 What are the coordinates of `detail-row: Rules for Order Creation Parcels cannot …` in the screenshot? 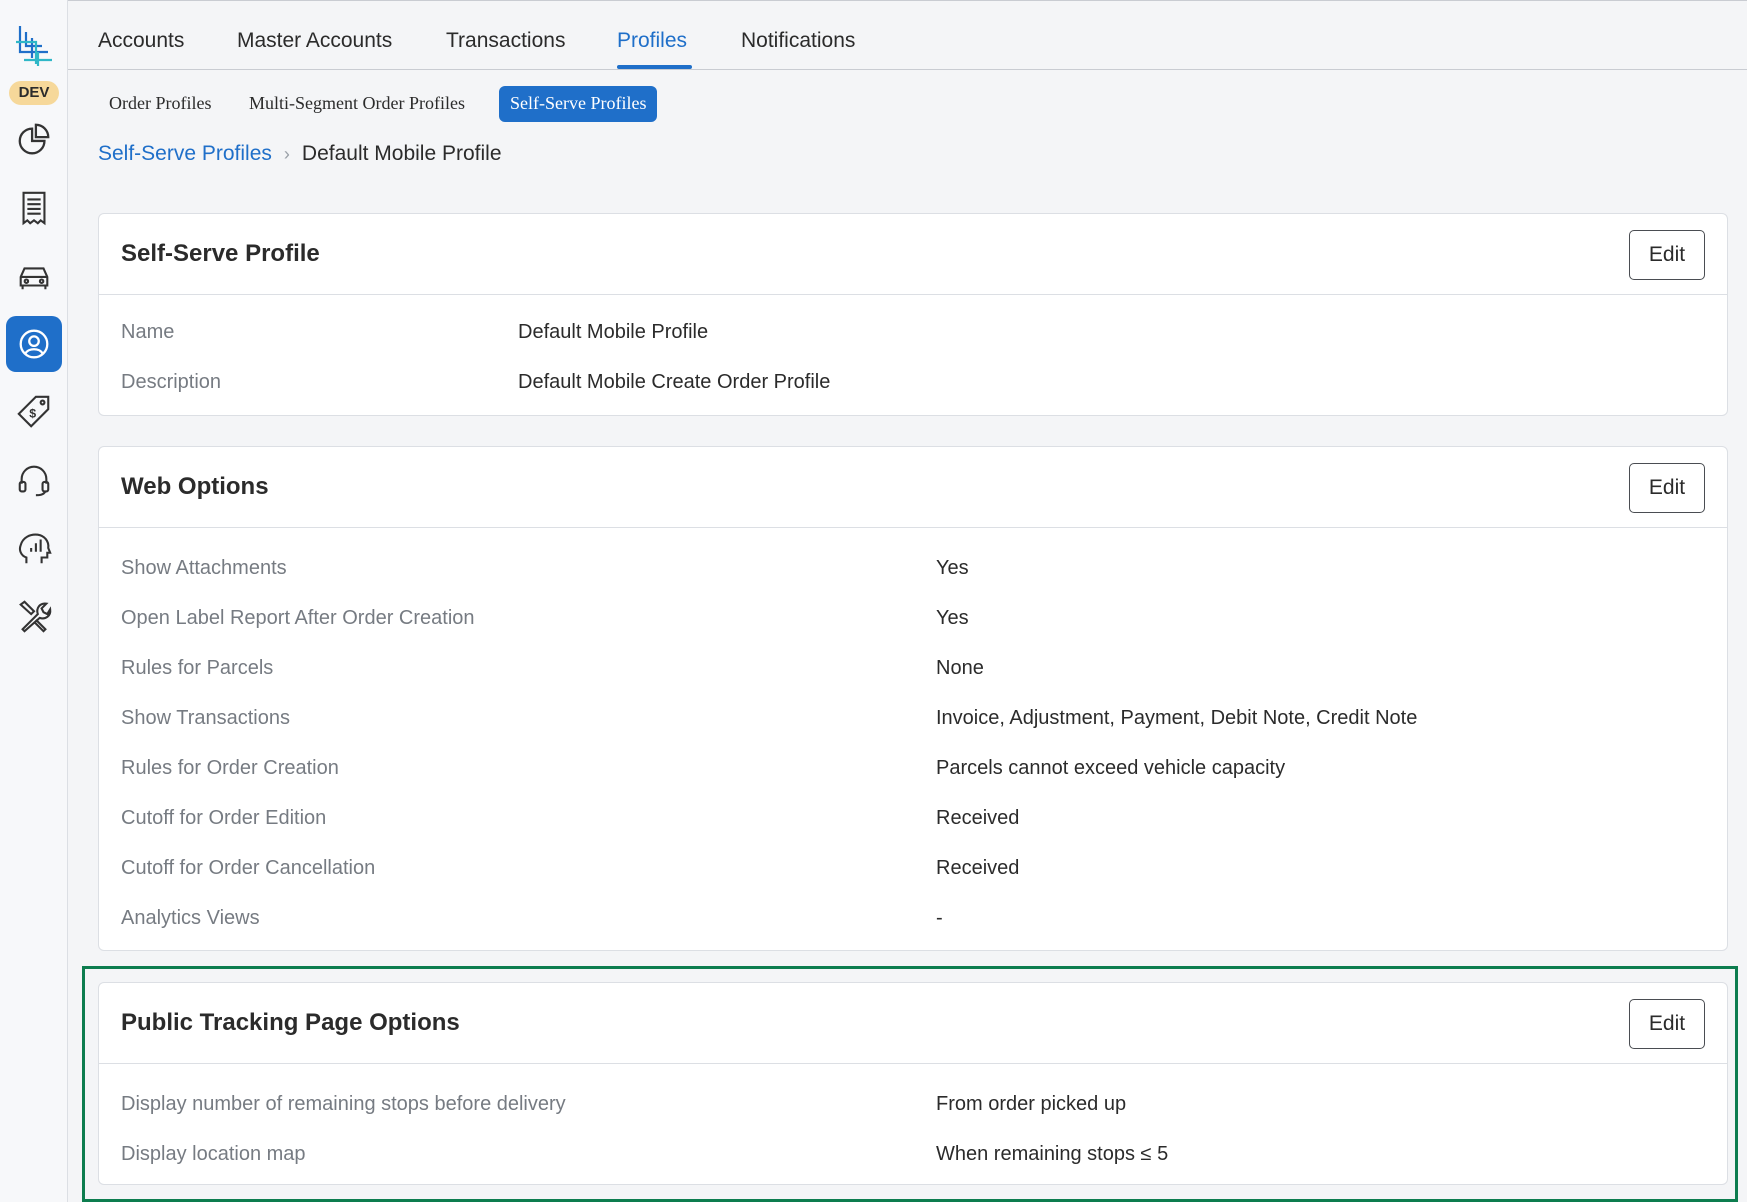 It's located at (913, 770).